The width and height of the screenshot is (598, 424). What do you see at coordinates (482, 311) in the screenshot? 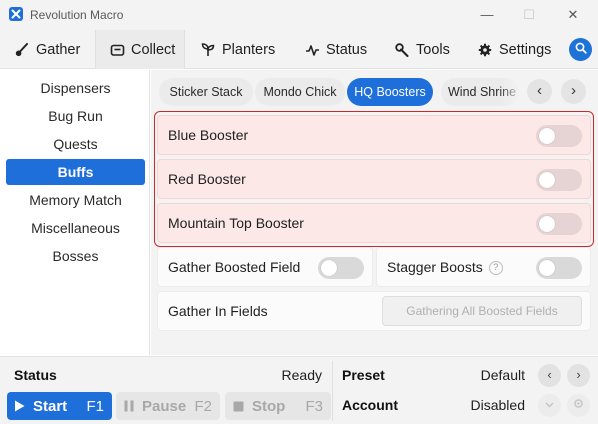
I see `gathering-fields-button: Gathering All Boosted Fields` at bounding box center [482, 311].